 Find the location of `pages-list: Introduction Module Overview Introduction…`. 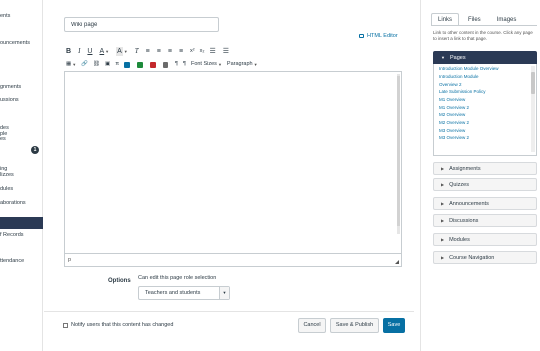

pages-list: Introduction Module Overview Introduction… is located at coordinates (485, 110).